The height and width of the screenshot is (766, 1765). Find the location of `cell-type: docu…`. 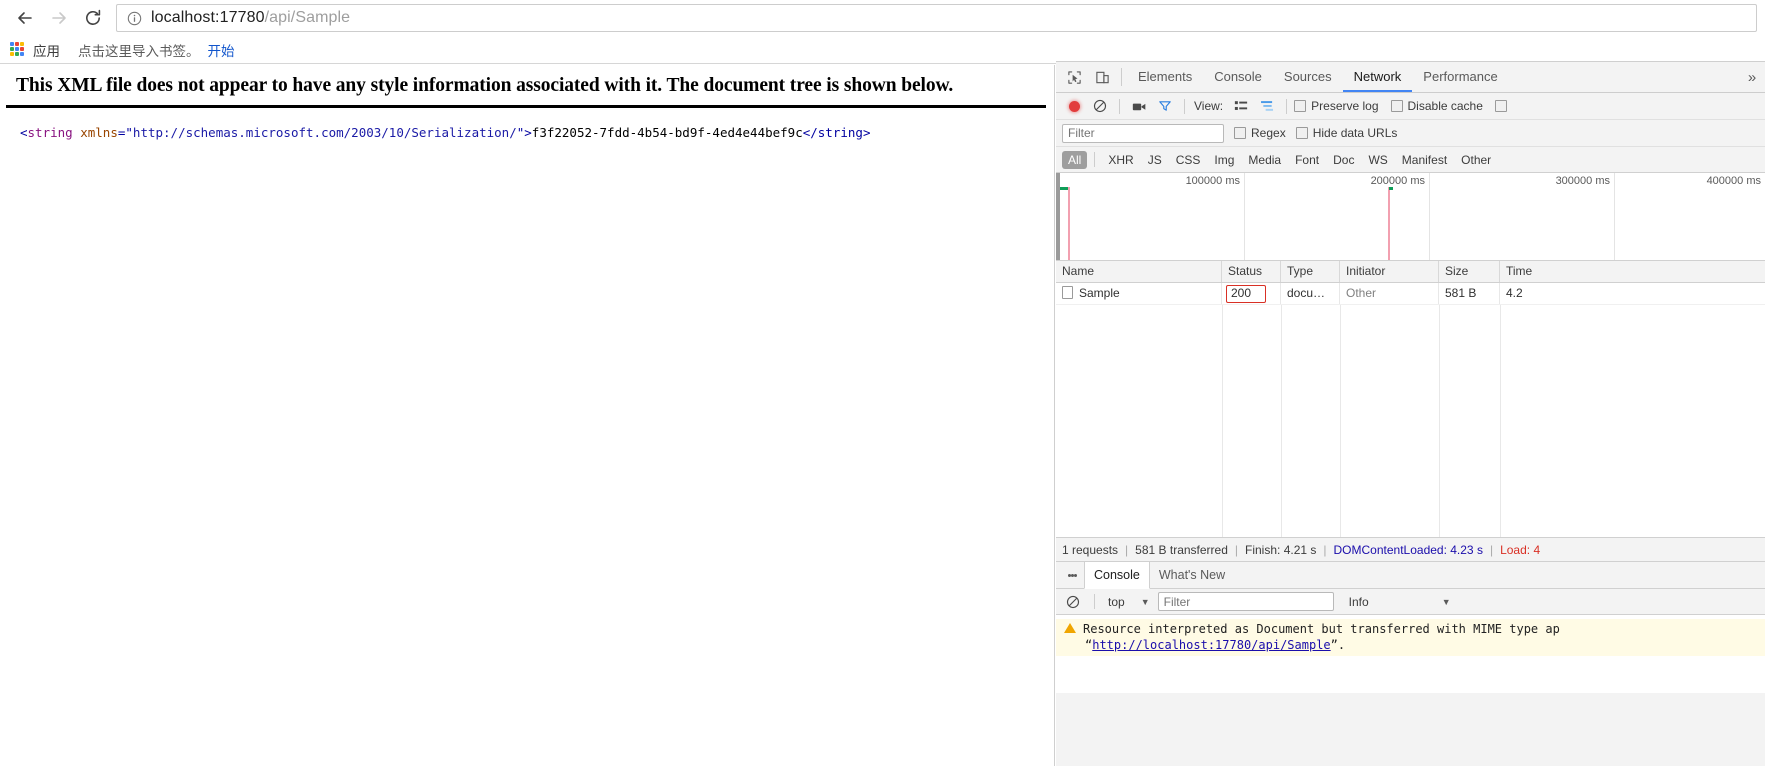

cell-type: docu… is located at coordinates (1310, 293).